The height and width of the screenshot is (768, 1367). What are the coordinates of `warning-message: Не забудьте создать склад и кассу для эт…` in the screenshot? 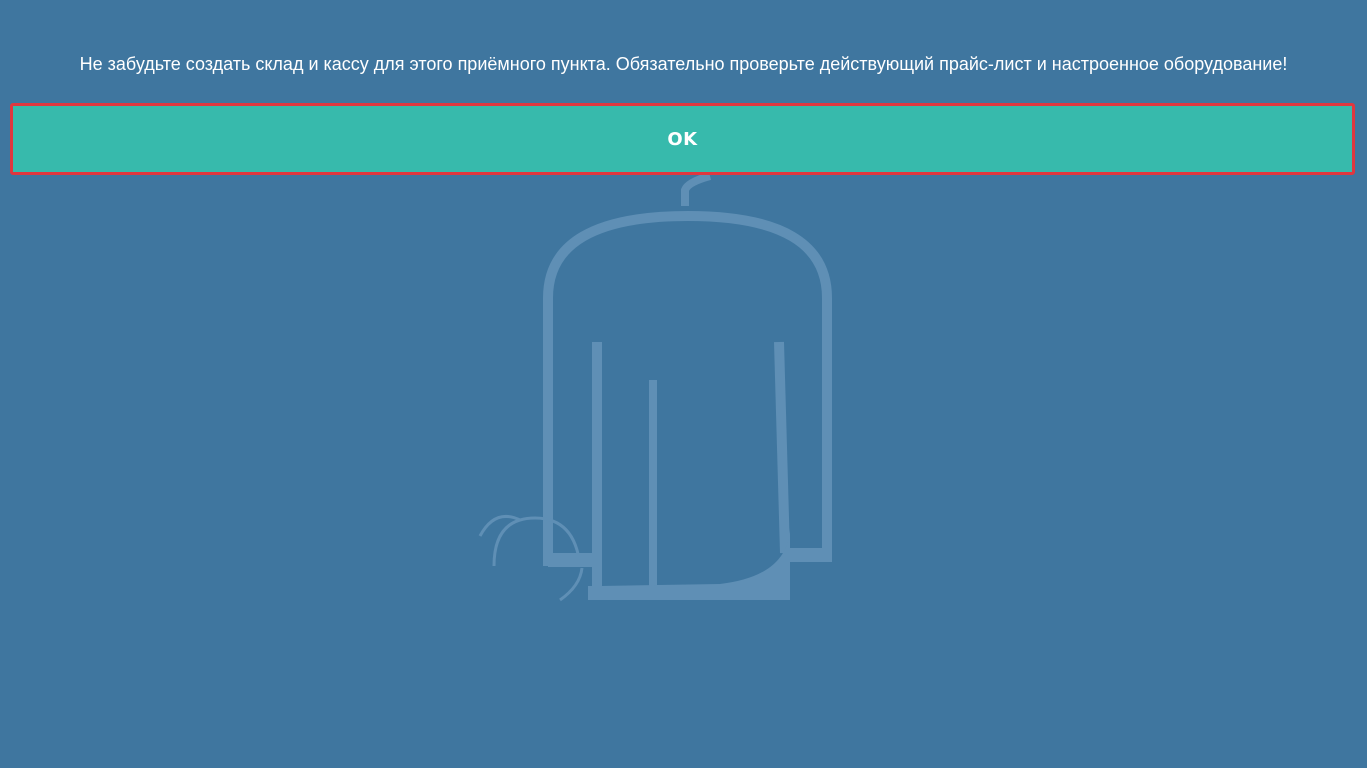 It's located at (683, 64).